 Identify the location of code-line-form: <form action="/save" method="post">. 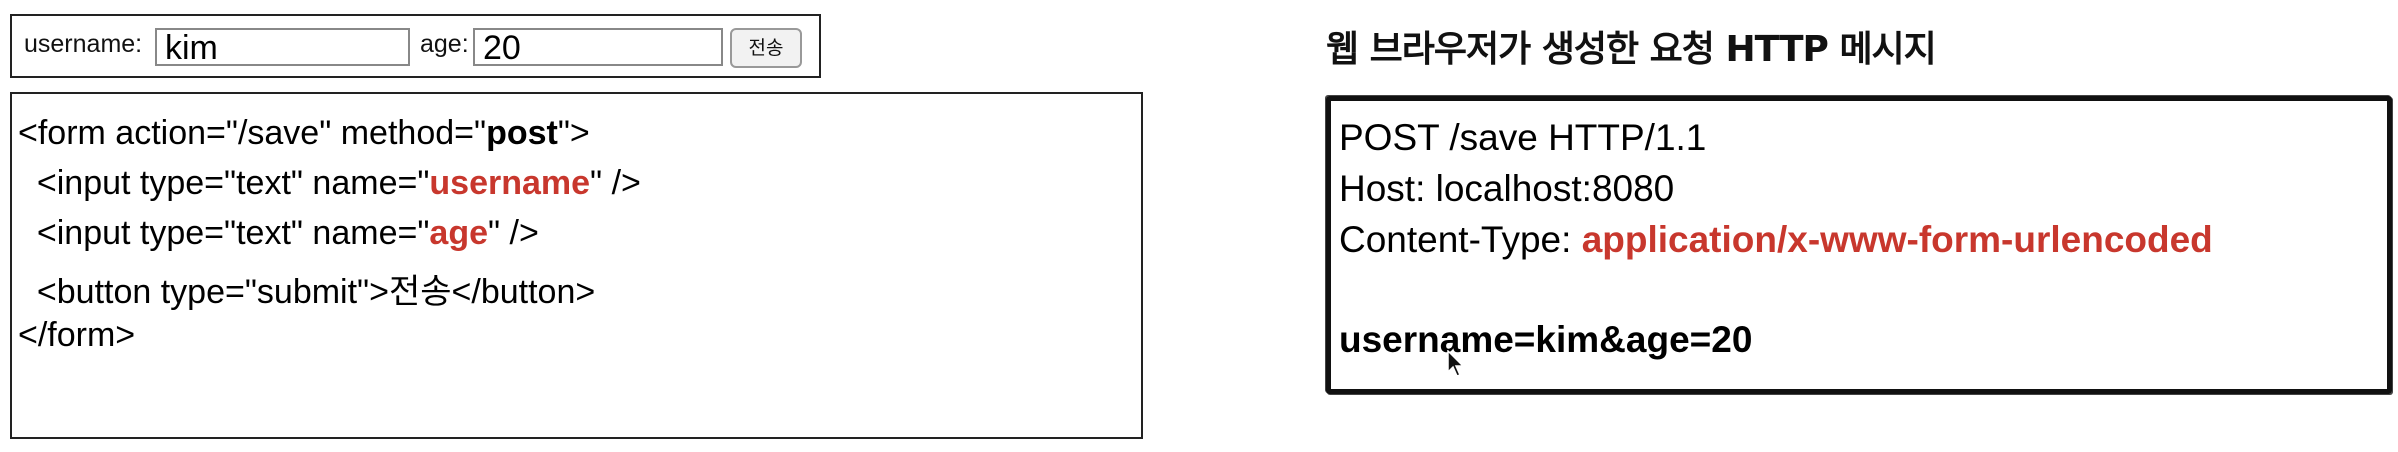
(304, 133).